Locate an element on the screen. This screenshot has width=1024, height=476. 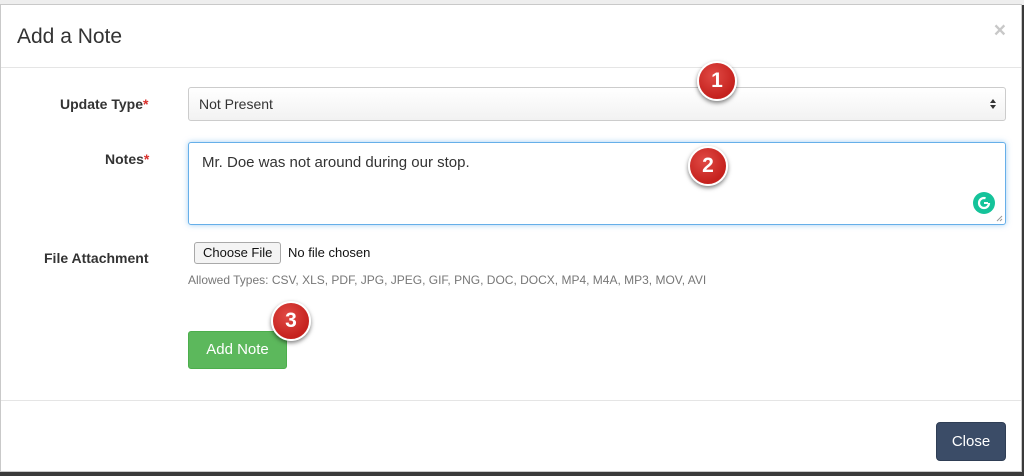
modal-header: Add a Note × is located at coordinates (511, 36).